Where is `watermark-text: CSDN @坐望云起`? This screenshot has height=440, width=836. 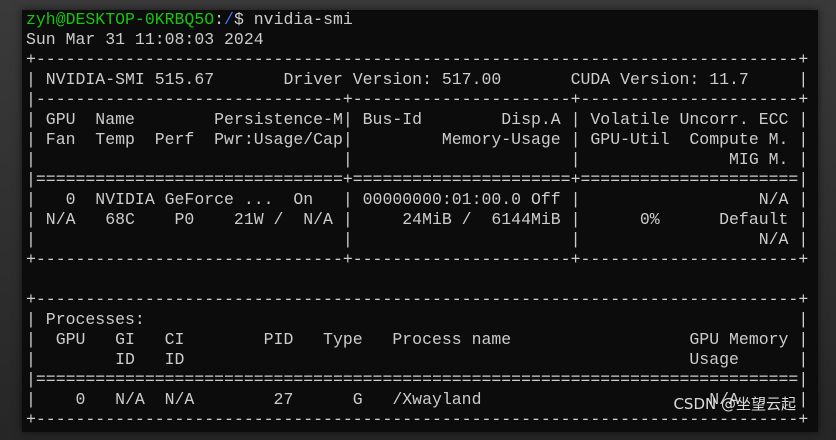 watermark-text: CSDN @坐望云起 is located at coordinates (734, 404).